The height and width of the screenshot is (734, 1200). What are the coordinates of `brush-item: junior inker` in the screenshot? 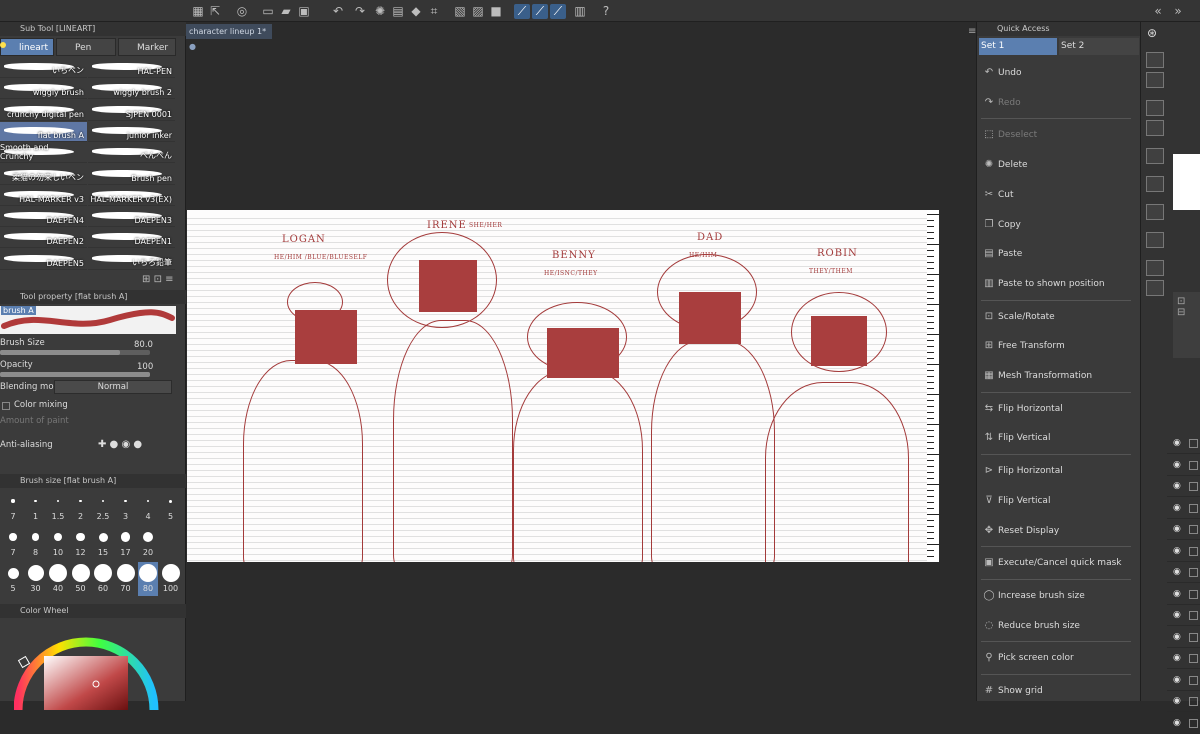 It's located at (131, 132).